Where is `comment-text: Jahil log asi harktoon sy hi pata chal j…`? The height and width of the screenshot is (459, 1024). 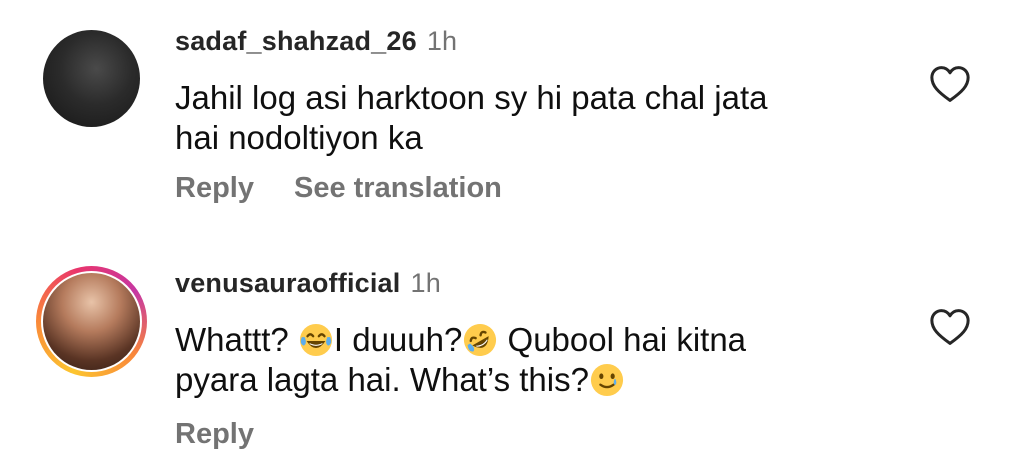
comment-text: Jahil log asi harktoon sy hi pata chal j… is located at coordinates (535, 118).